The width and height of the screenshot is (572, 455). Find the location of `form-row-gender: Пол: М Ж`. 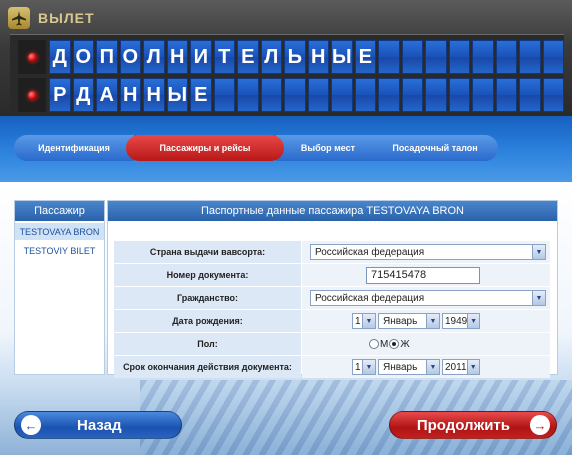

form-row-gender: Пол: М Ж is located at coordinates (332, 344).